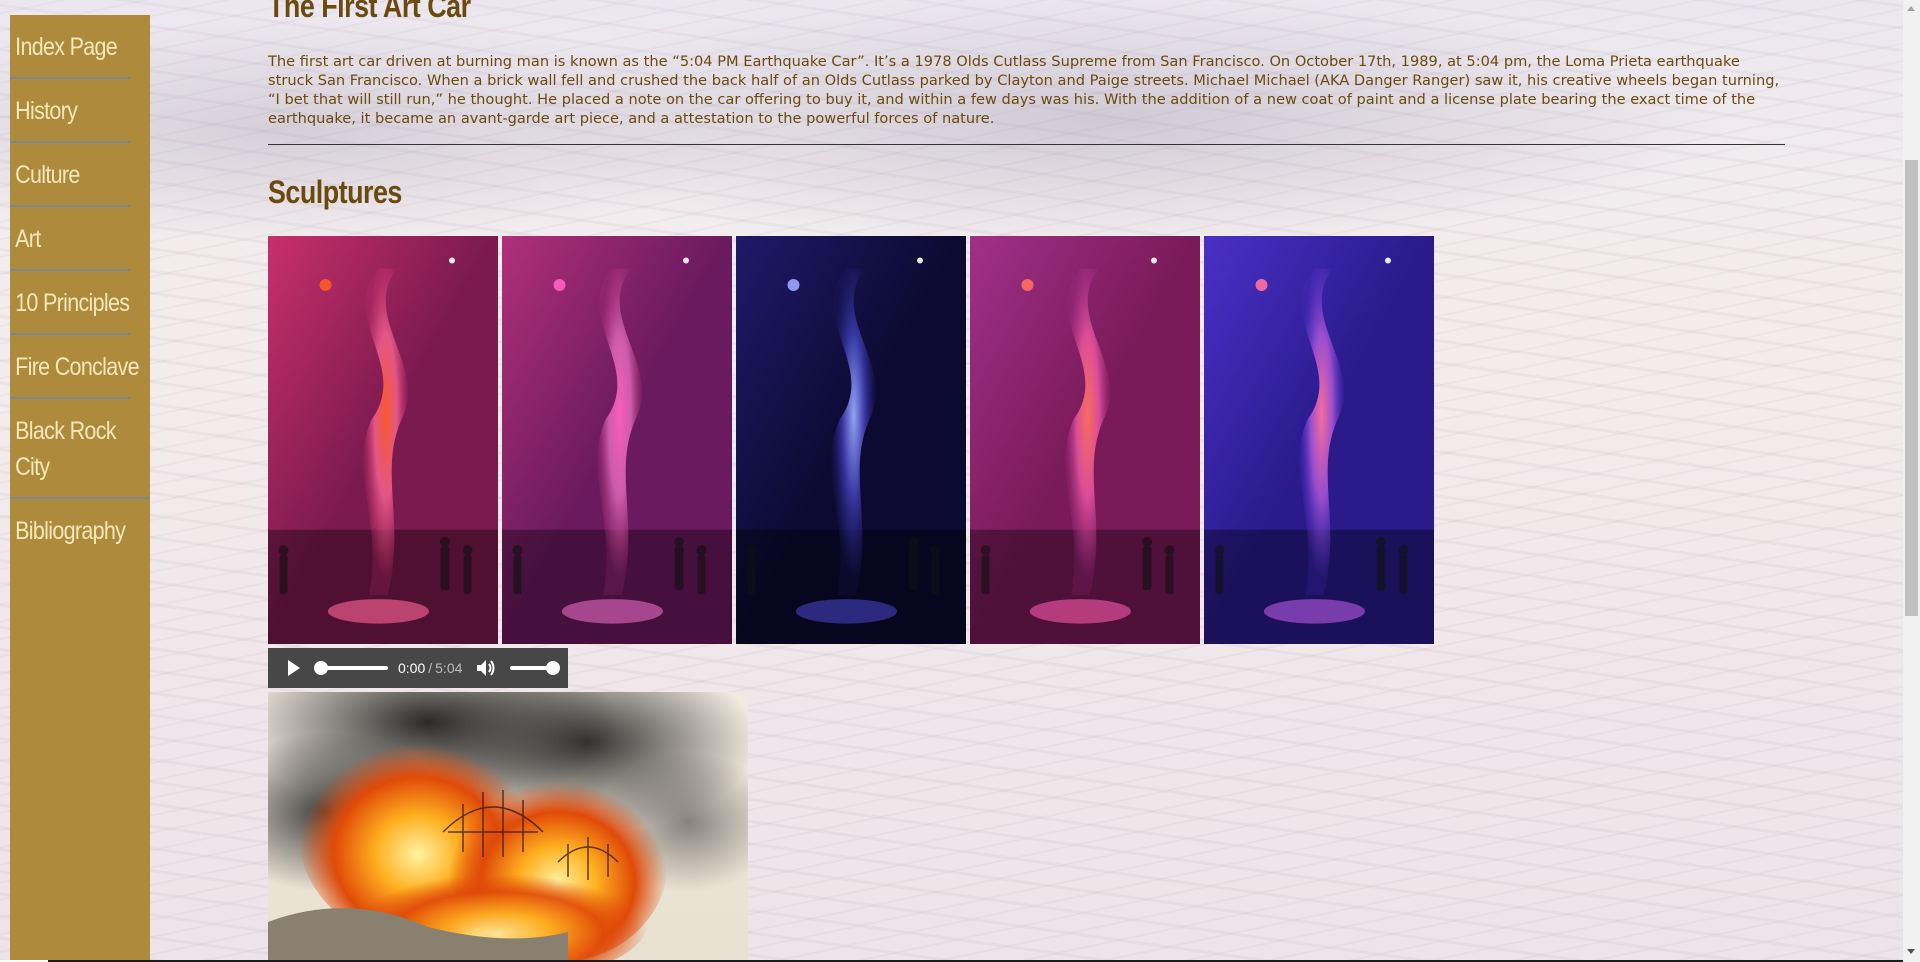  What do you see at coordinates (486, 668) in the screenshot?
I see `volume-icon` at bounding box center [486, 668].